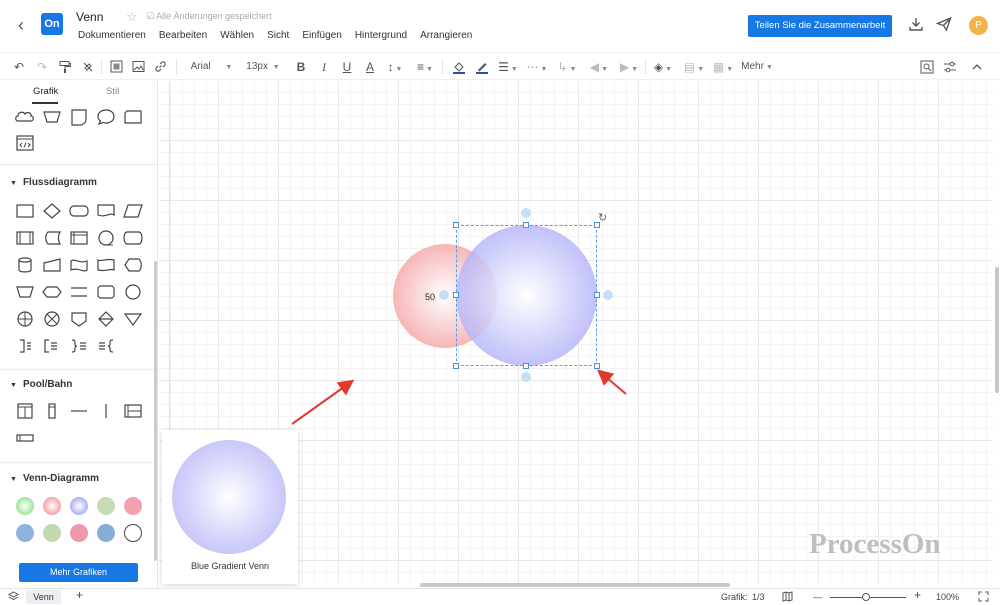  What do you see at coordinates (79, 211) in the screenshot?
I see `shape-terminator` at bounding box center [79, 211].